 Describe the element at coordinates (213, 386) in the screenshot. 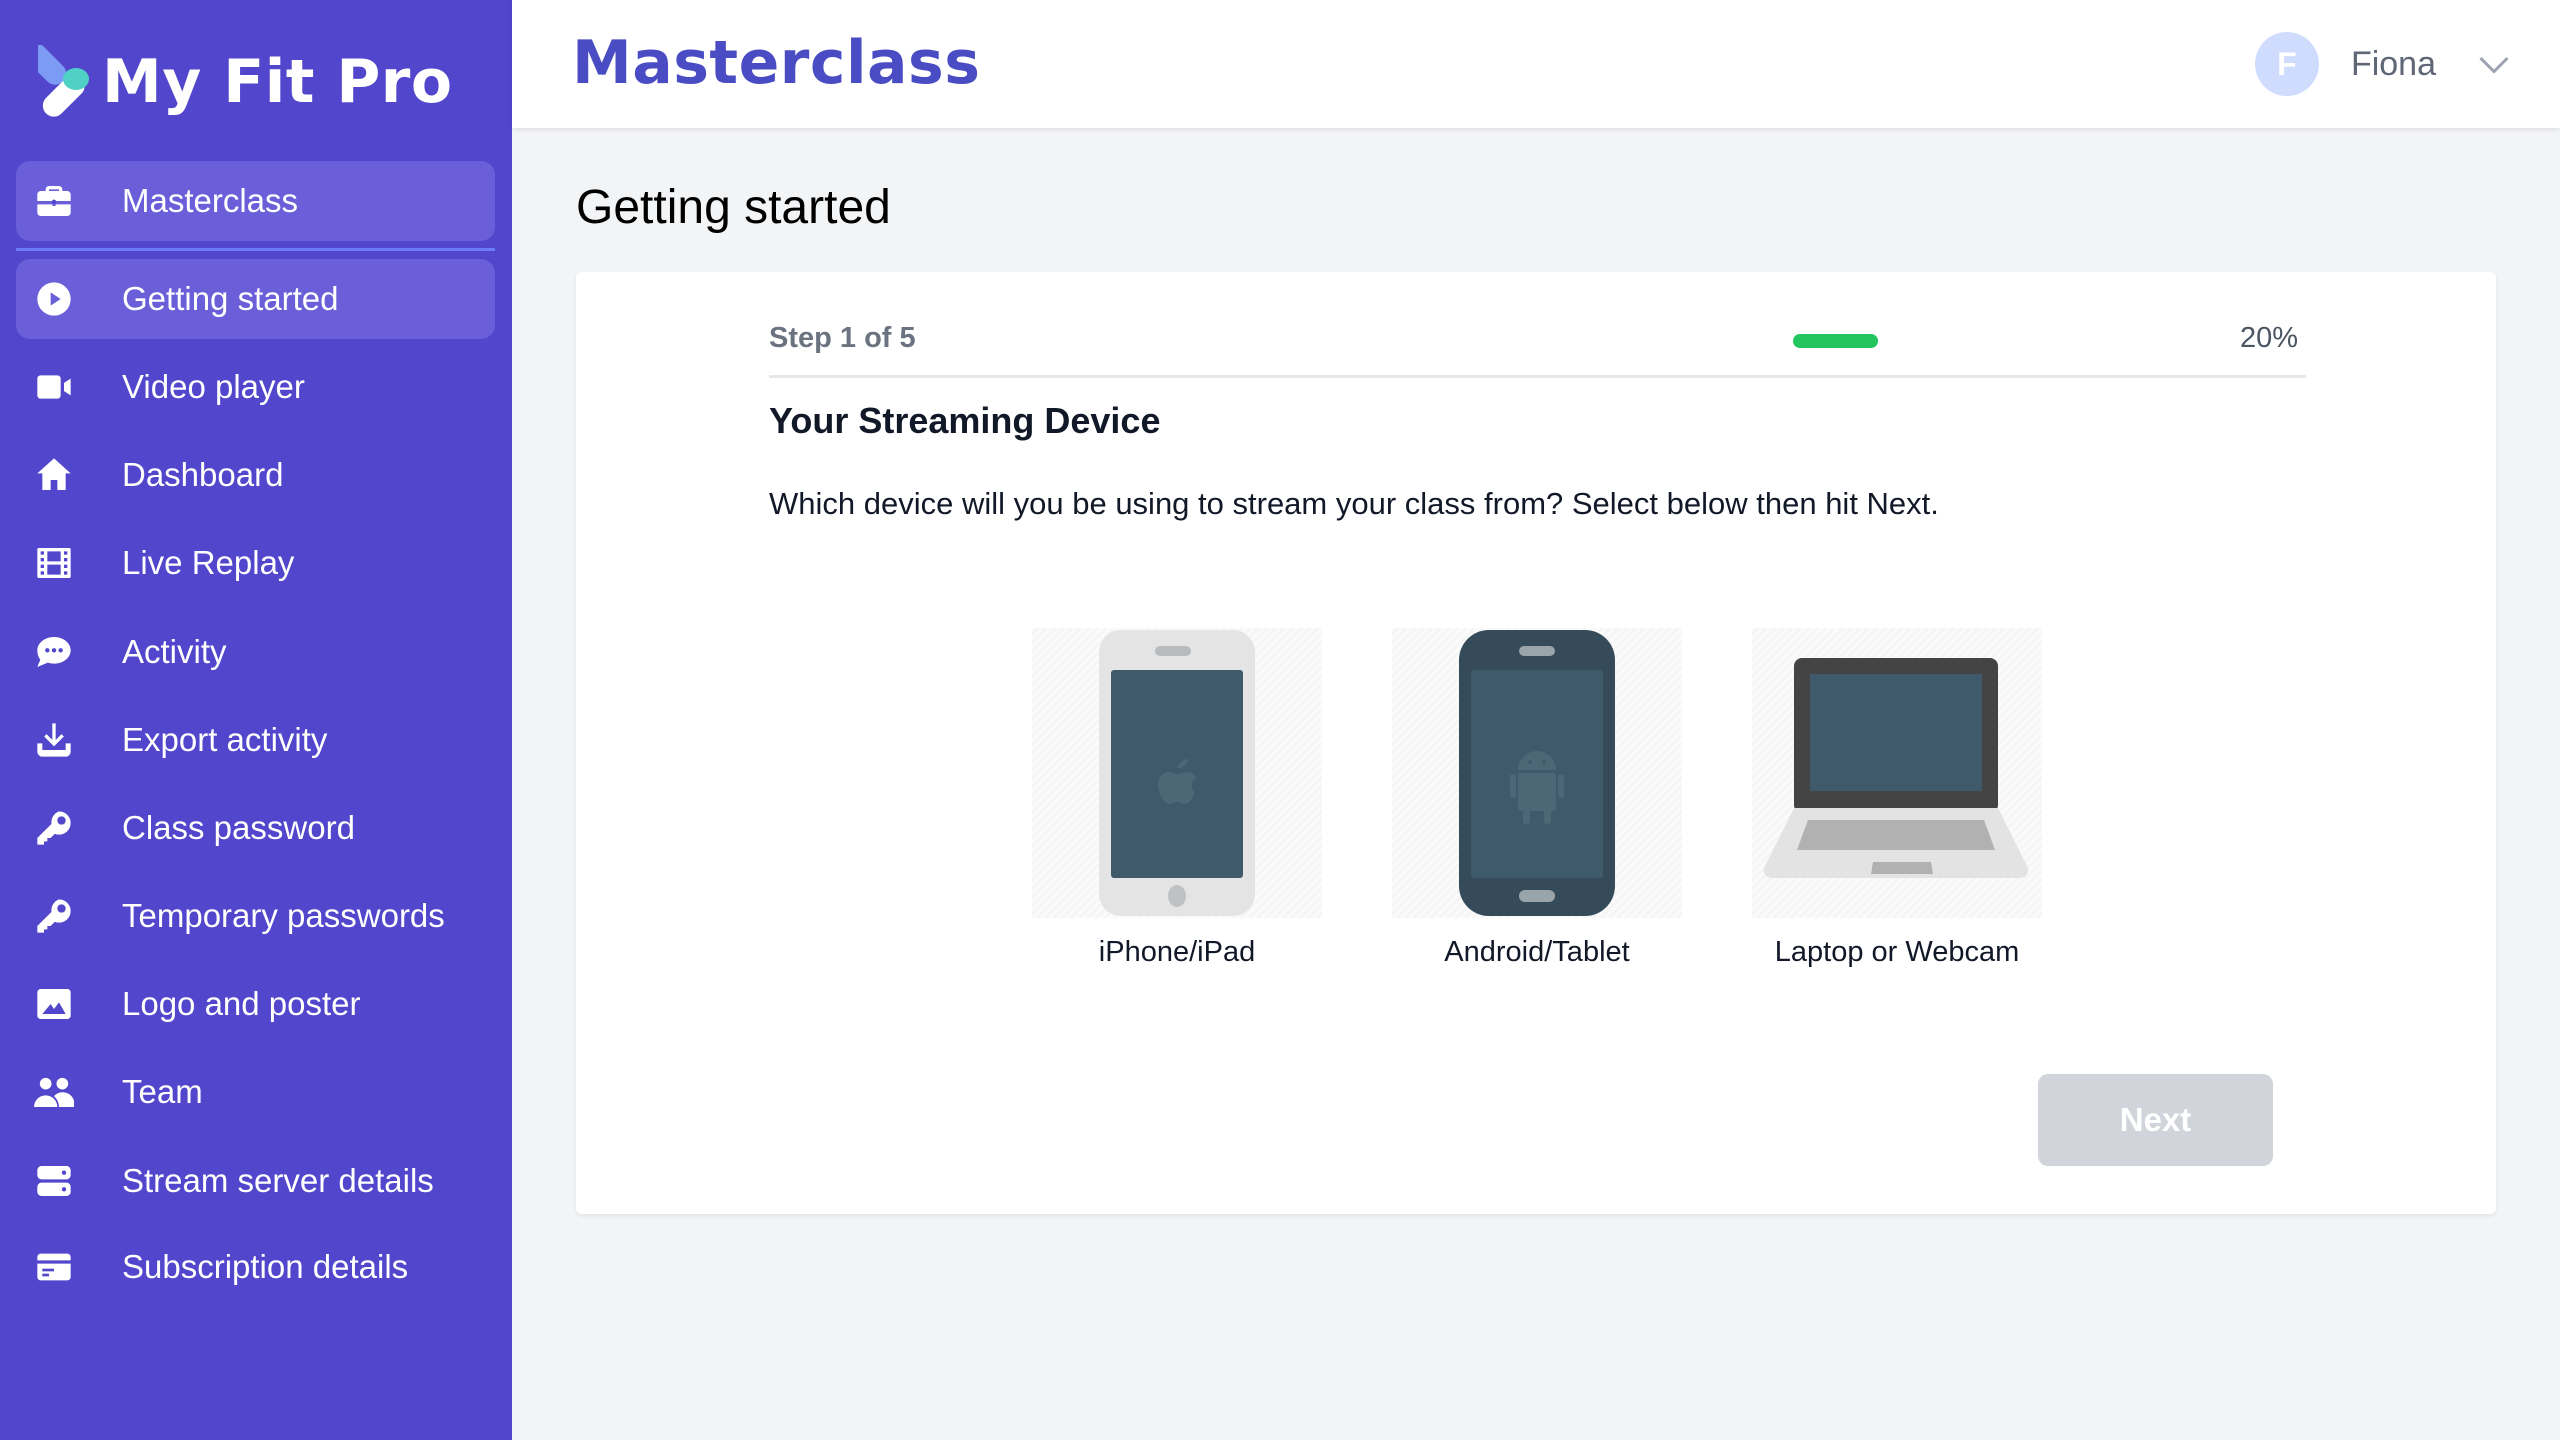

I see `sidebar-item-label: Video player` at that location.